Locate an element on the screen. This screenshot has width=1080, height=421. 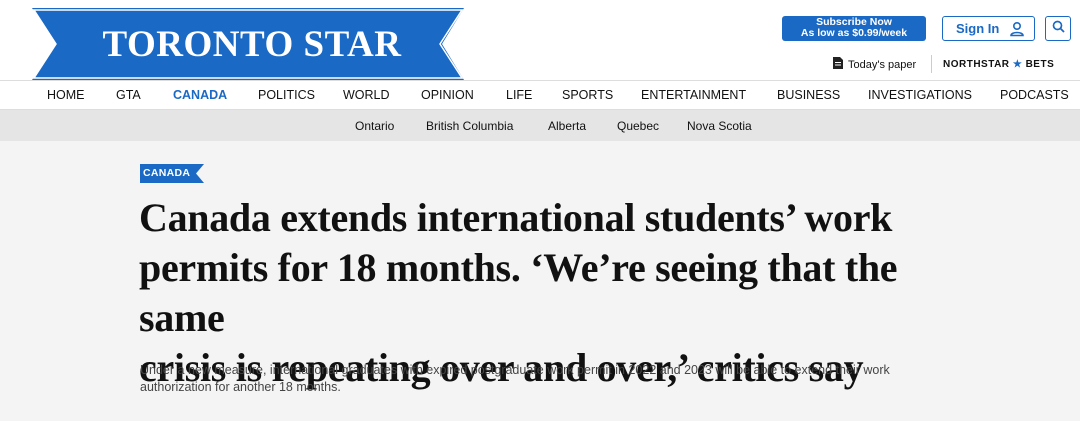
sign-in-label: Sign In is located at coordinates (978, 28).